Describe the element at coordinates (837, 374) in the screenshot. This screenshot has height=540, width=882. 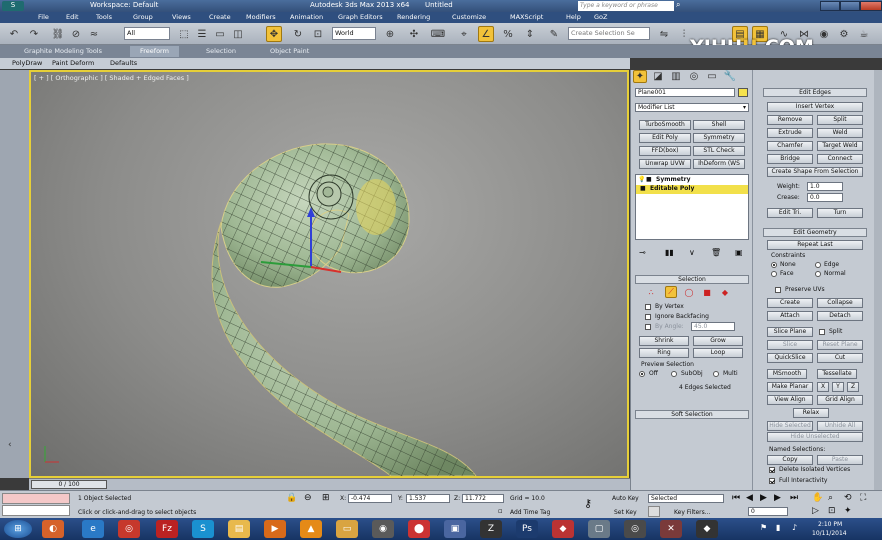
I see `tessellate-button: Tessellate` at that location.